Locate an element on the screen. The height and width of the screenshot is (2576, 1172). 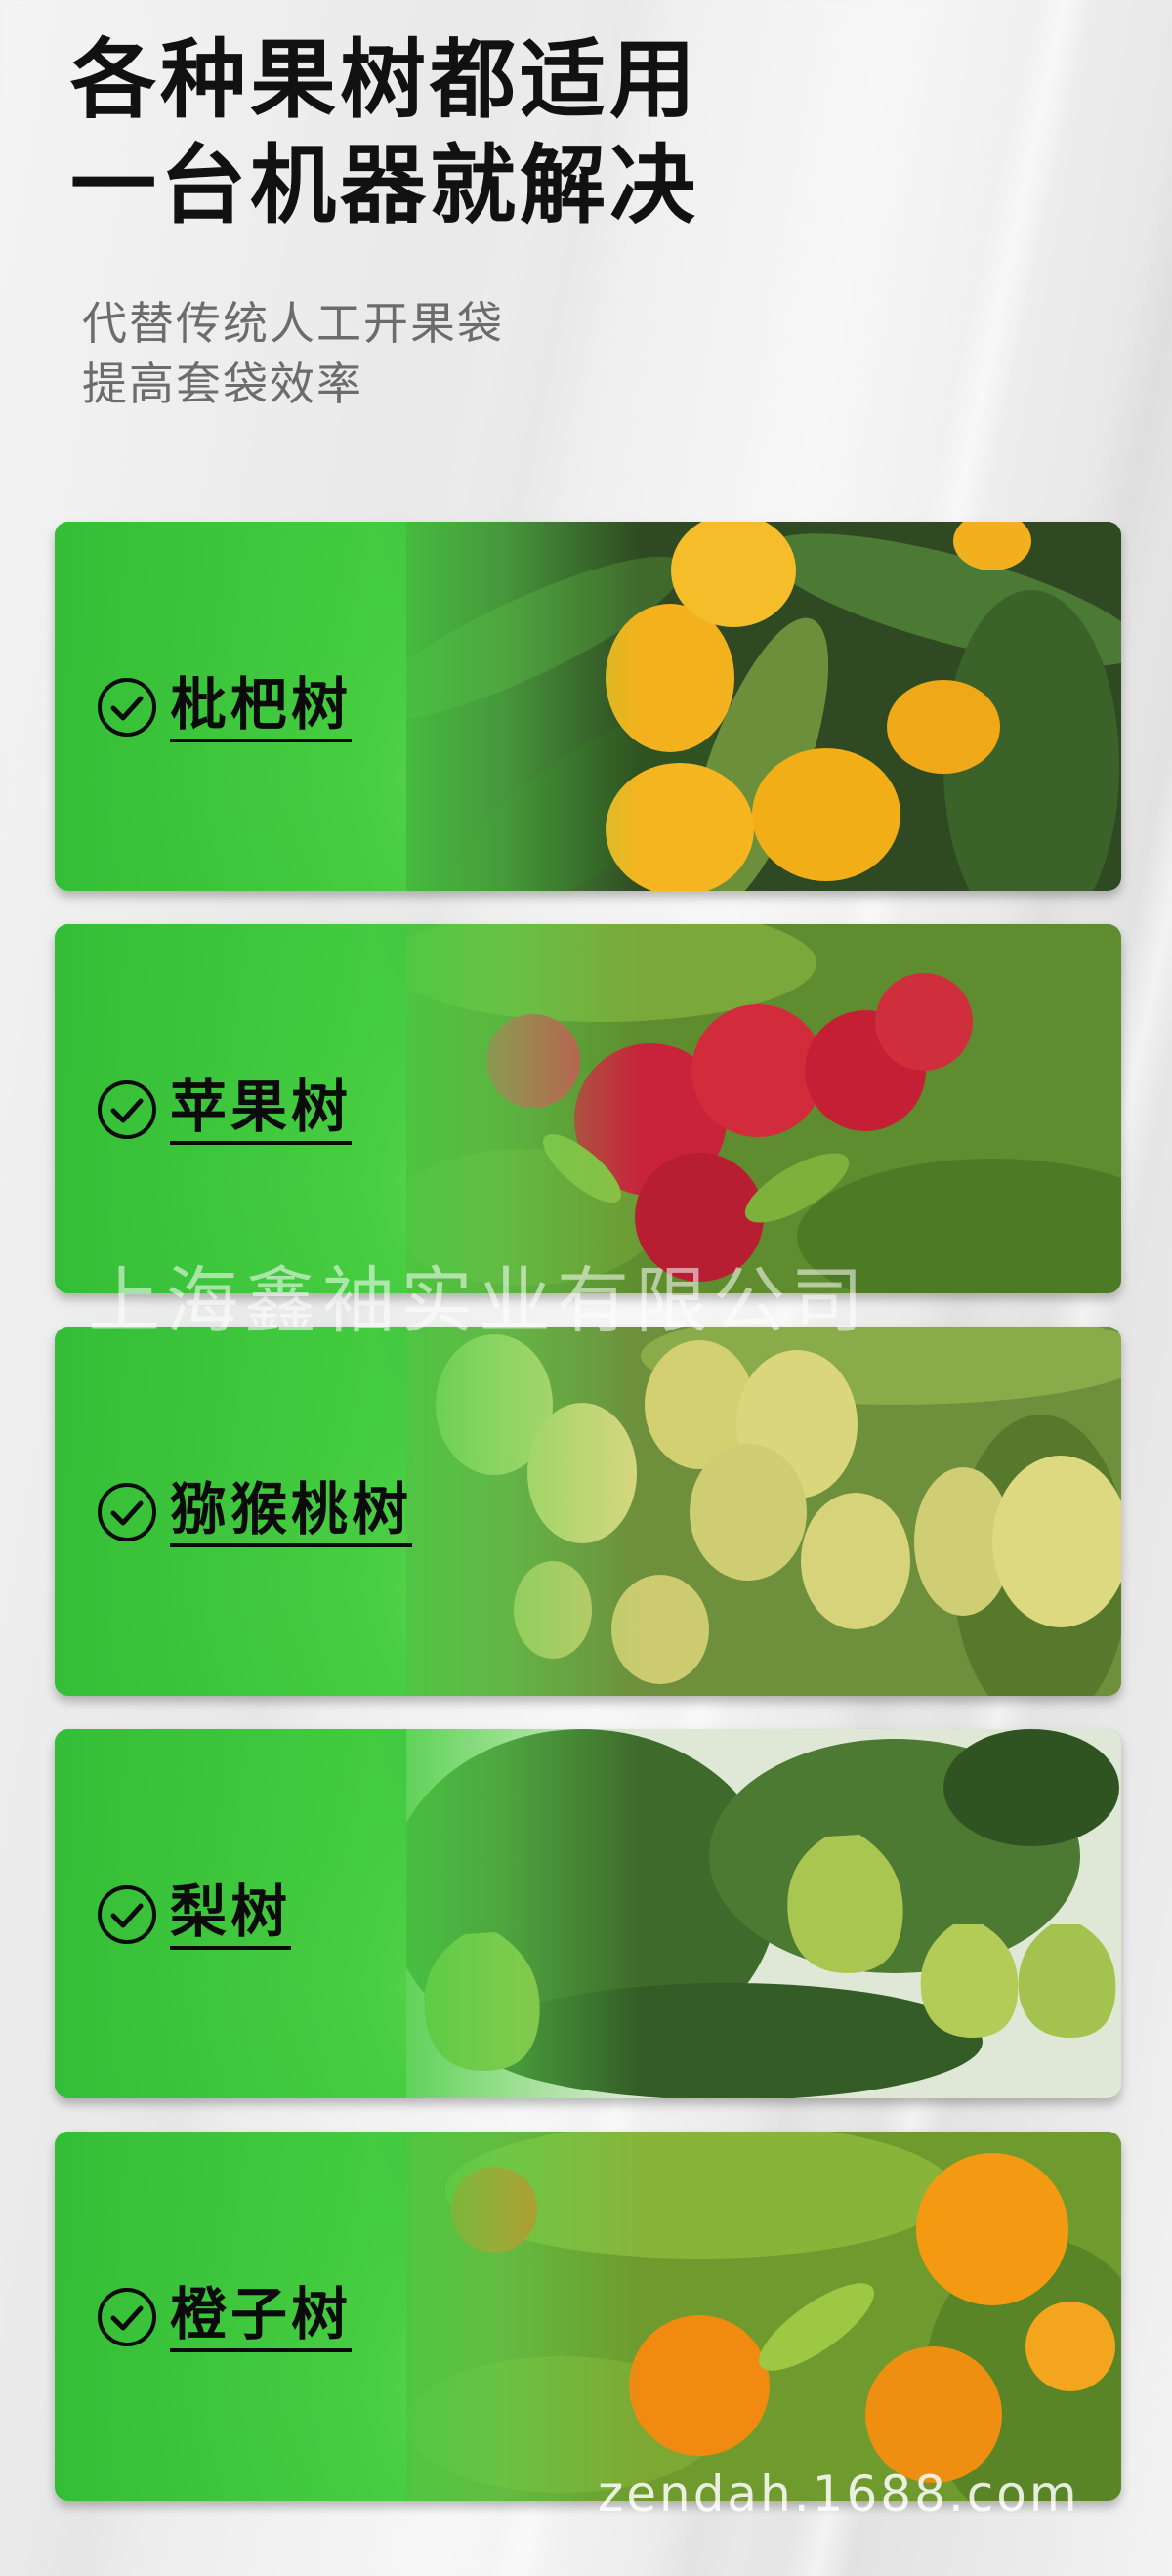
page-subtitle: 代替传统人工开果袋 提高套袋效率 is located at coordinates (293, 353).